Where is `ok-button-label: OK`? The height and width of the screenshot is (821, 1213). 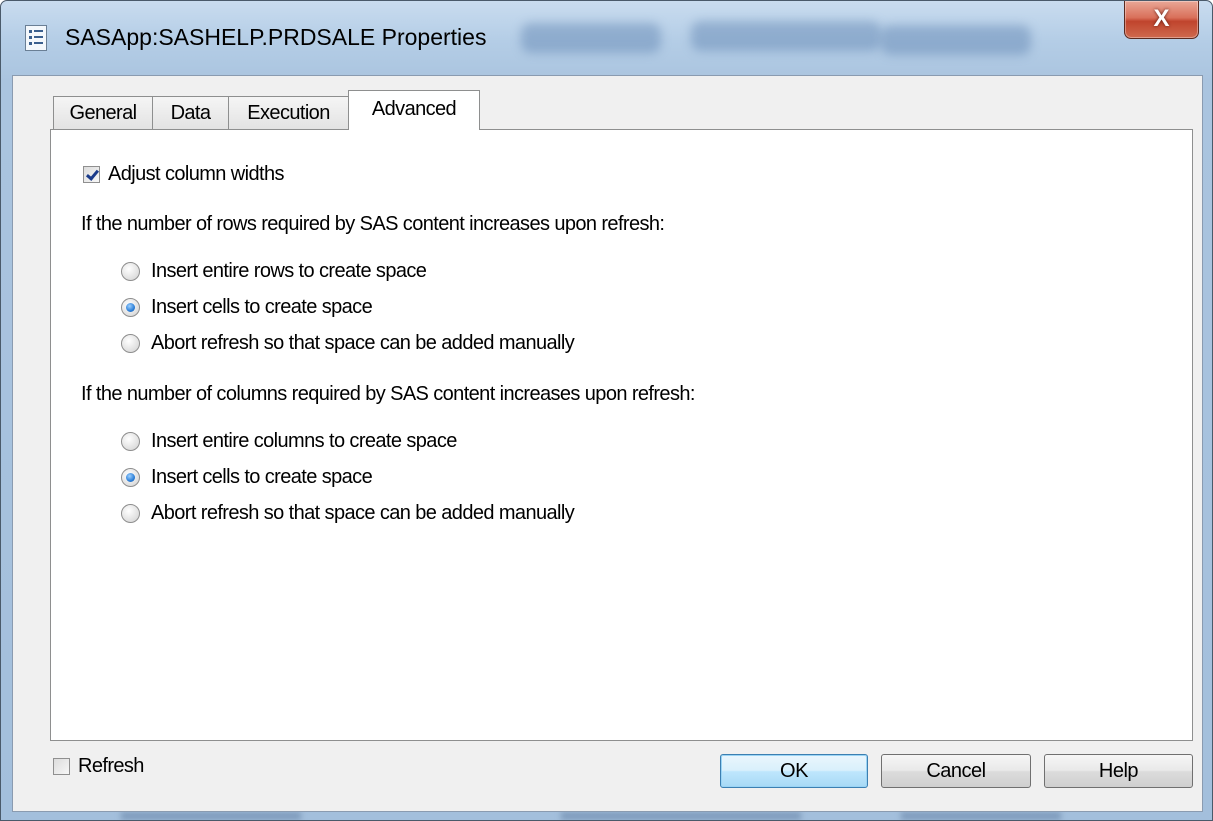 ok-button-label: OK is located at coordinates (794, 771).